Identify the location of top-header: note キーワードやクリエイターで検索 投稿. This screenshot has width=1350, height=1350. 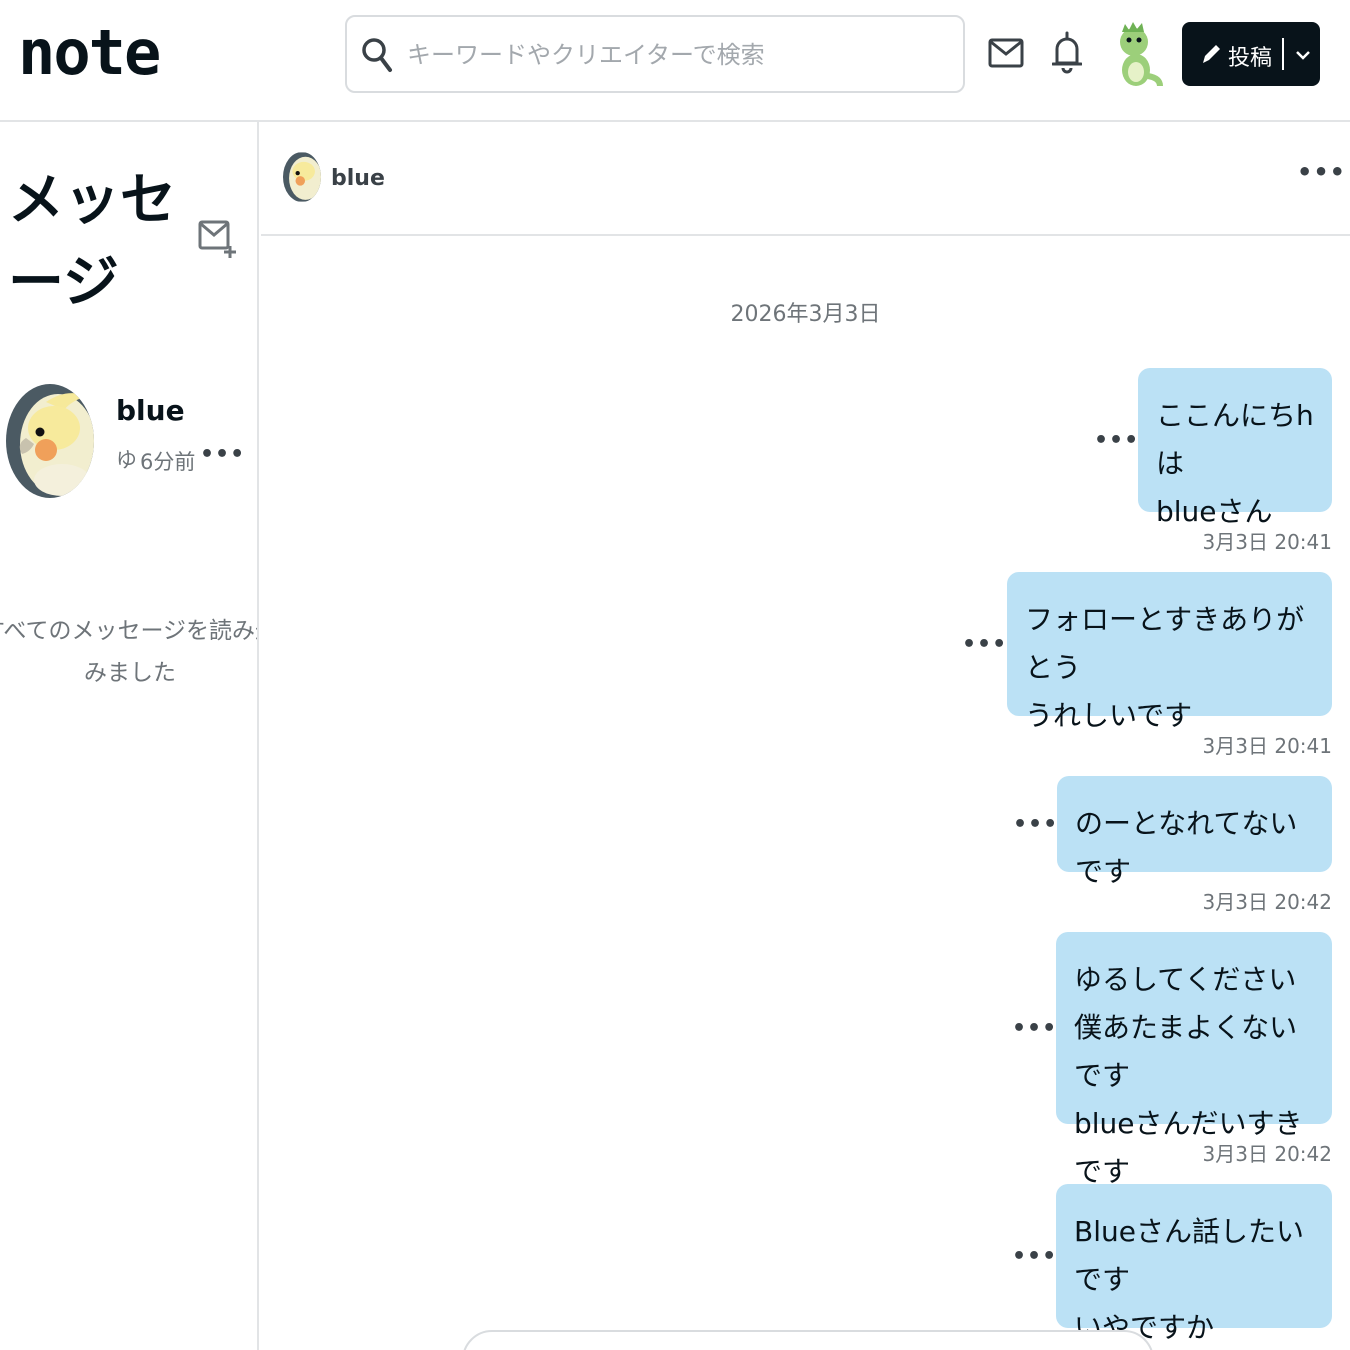
(675, 61).